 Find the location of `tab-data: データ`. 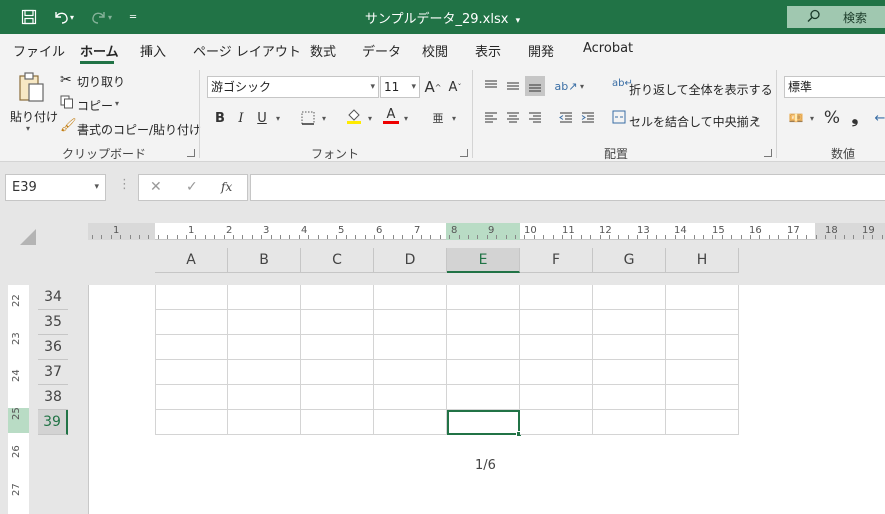

tab-data: データ is located at coordinates (381, 50).